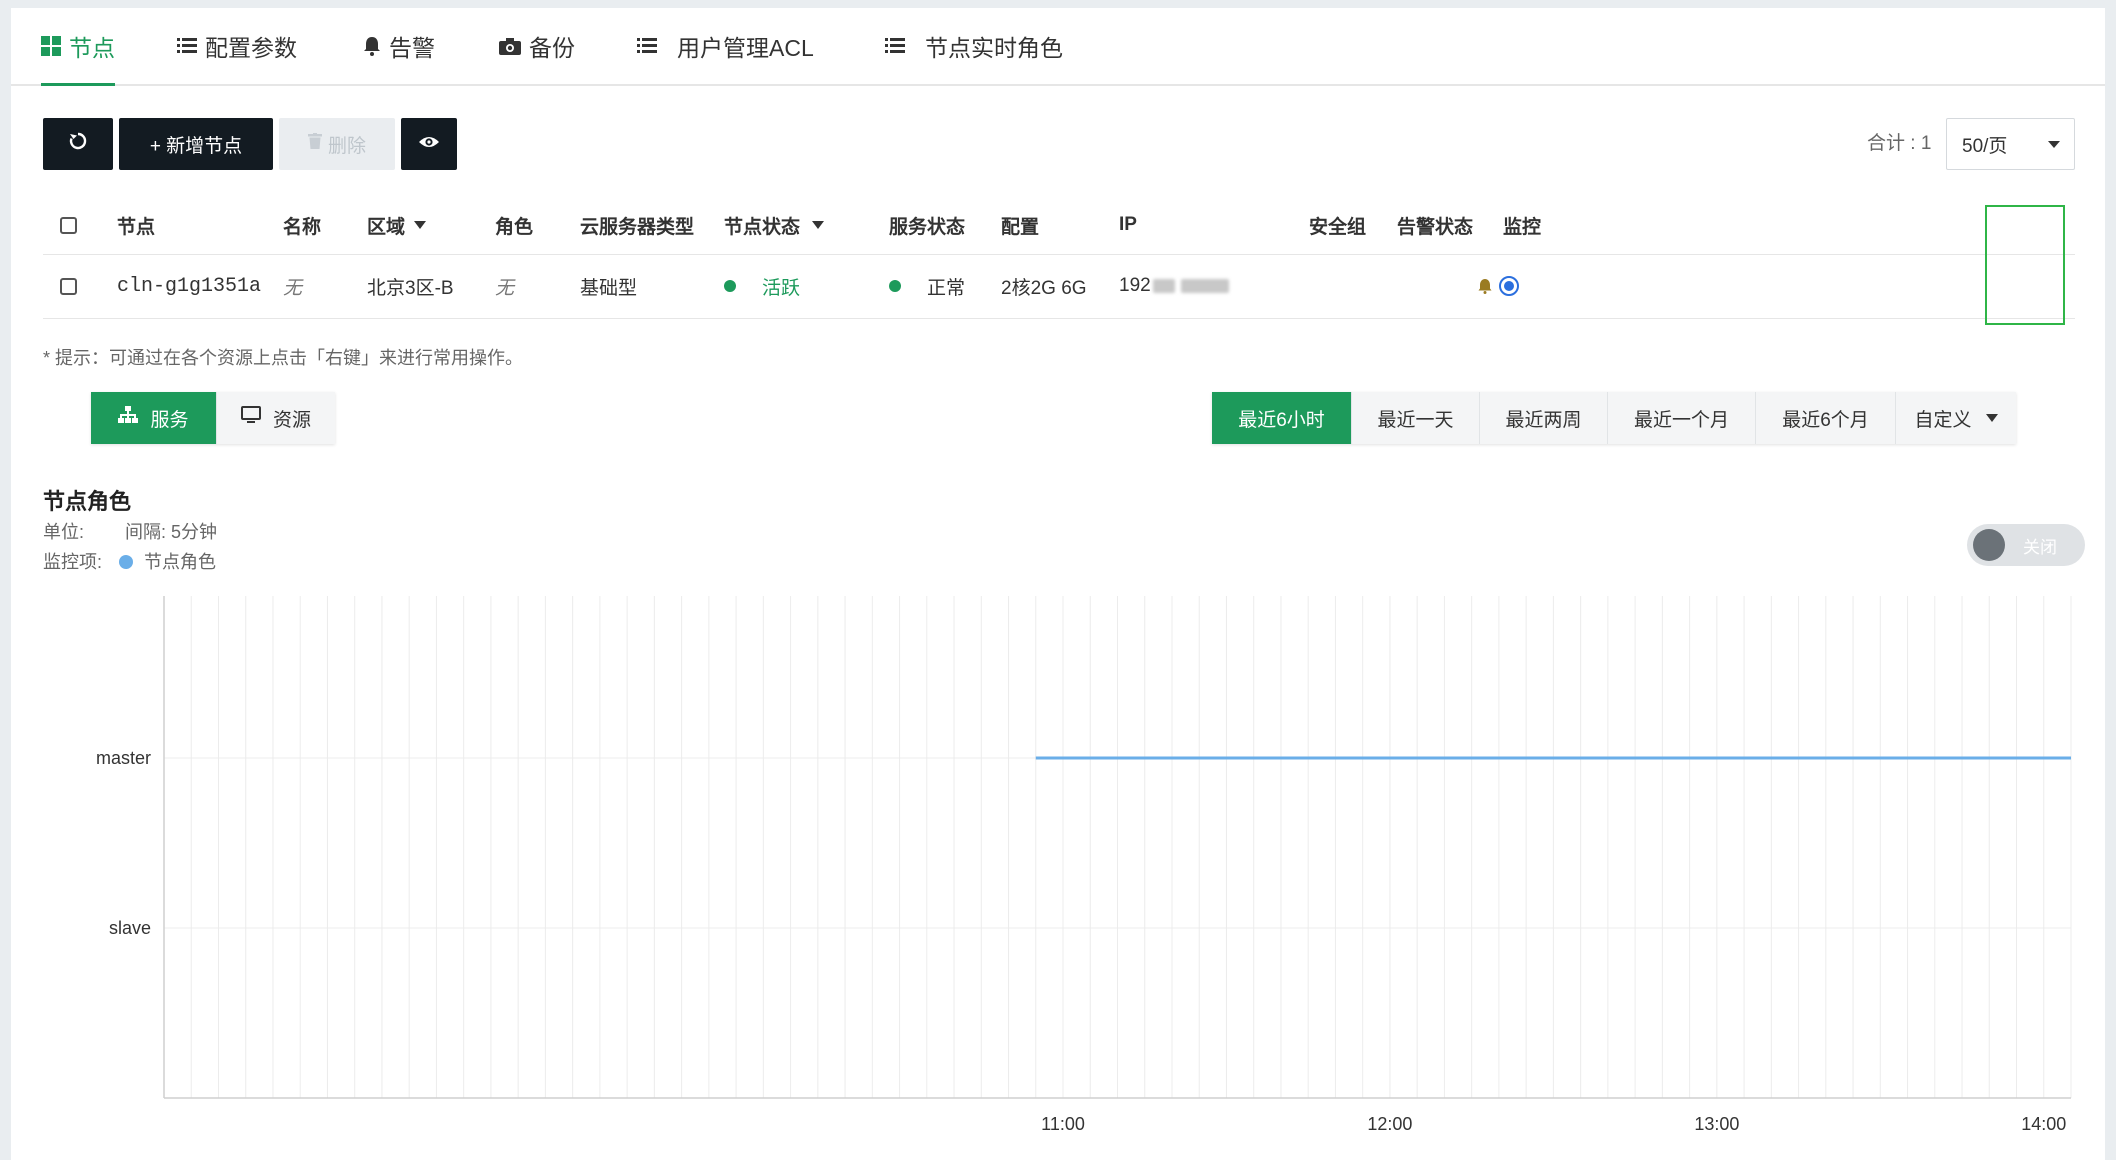 This screenshot has height=1160, width=2116. I want to click on y-tick-label: master, so click(123, 758).